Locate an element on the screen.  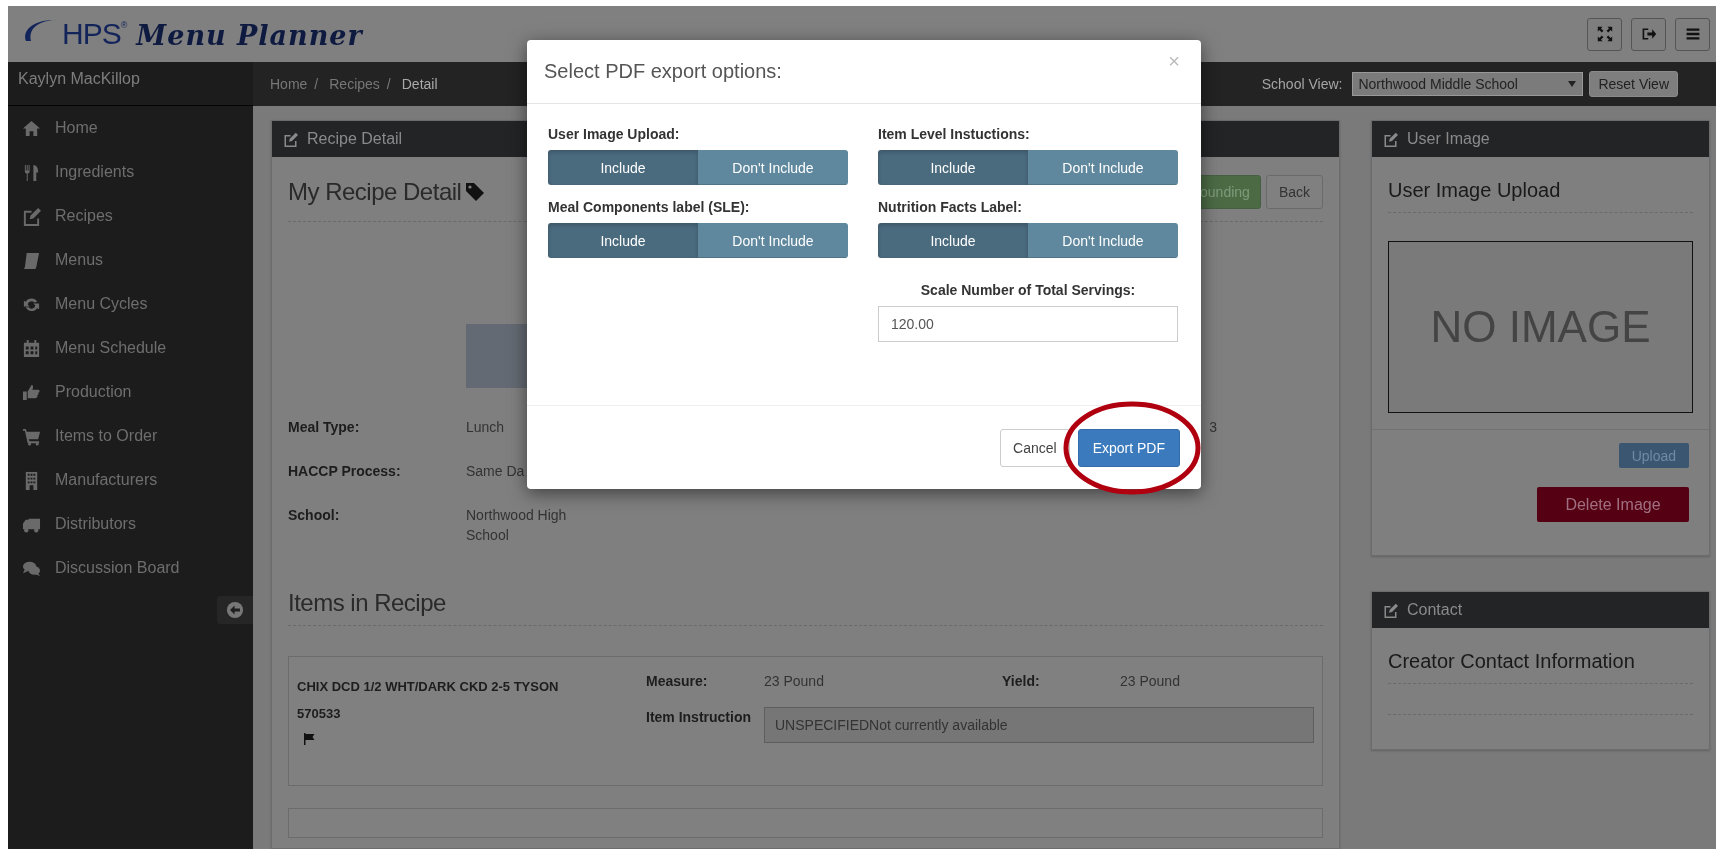
detail-value: Same Da is located at coordinates (496, 471).